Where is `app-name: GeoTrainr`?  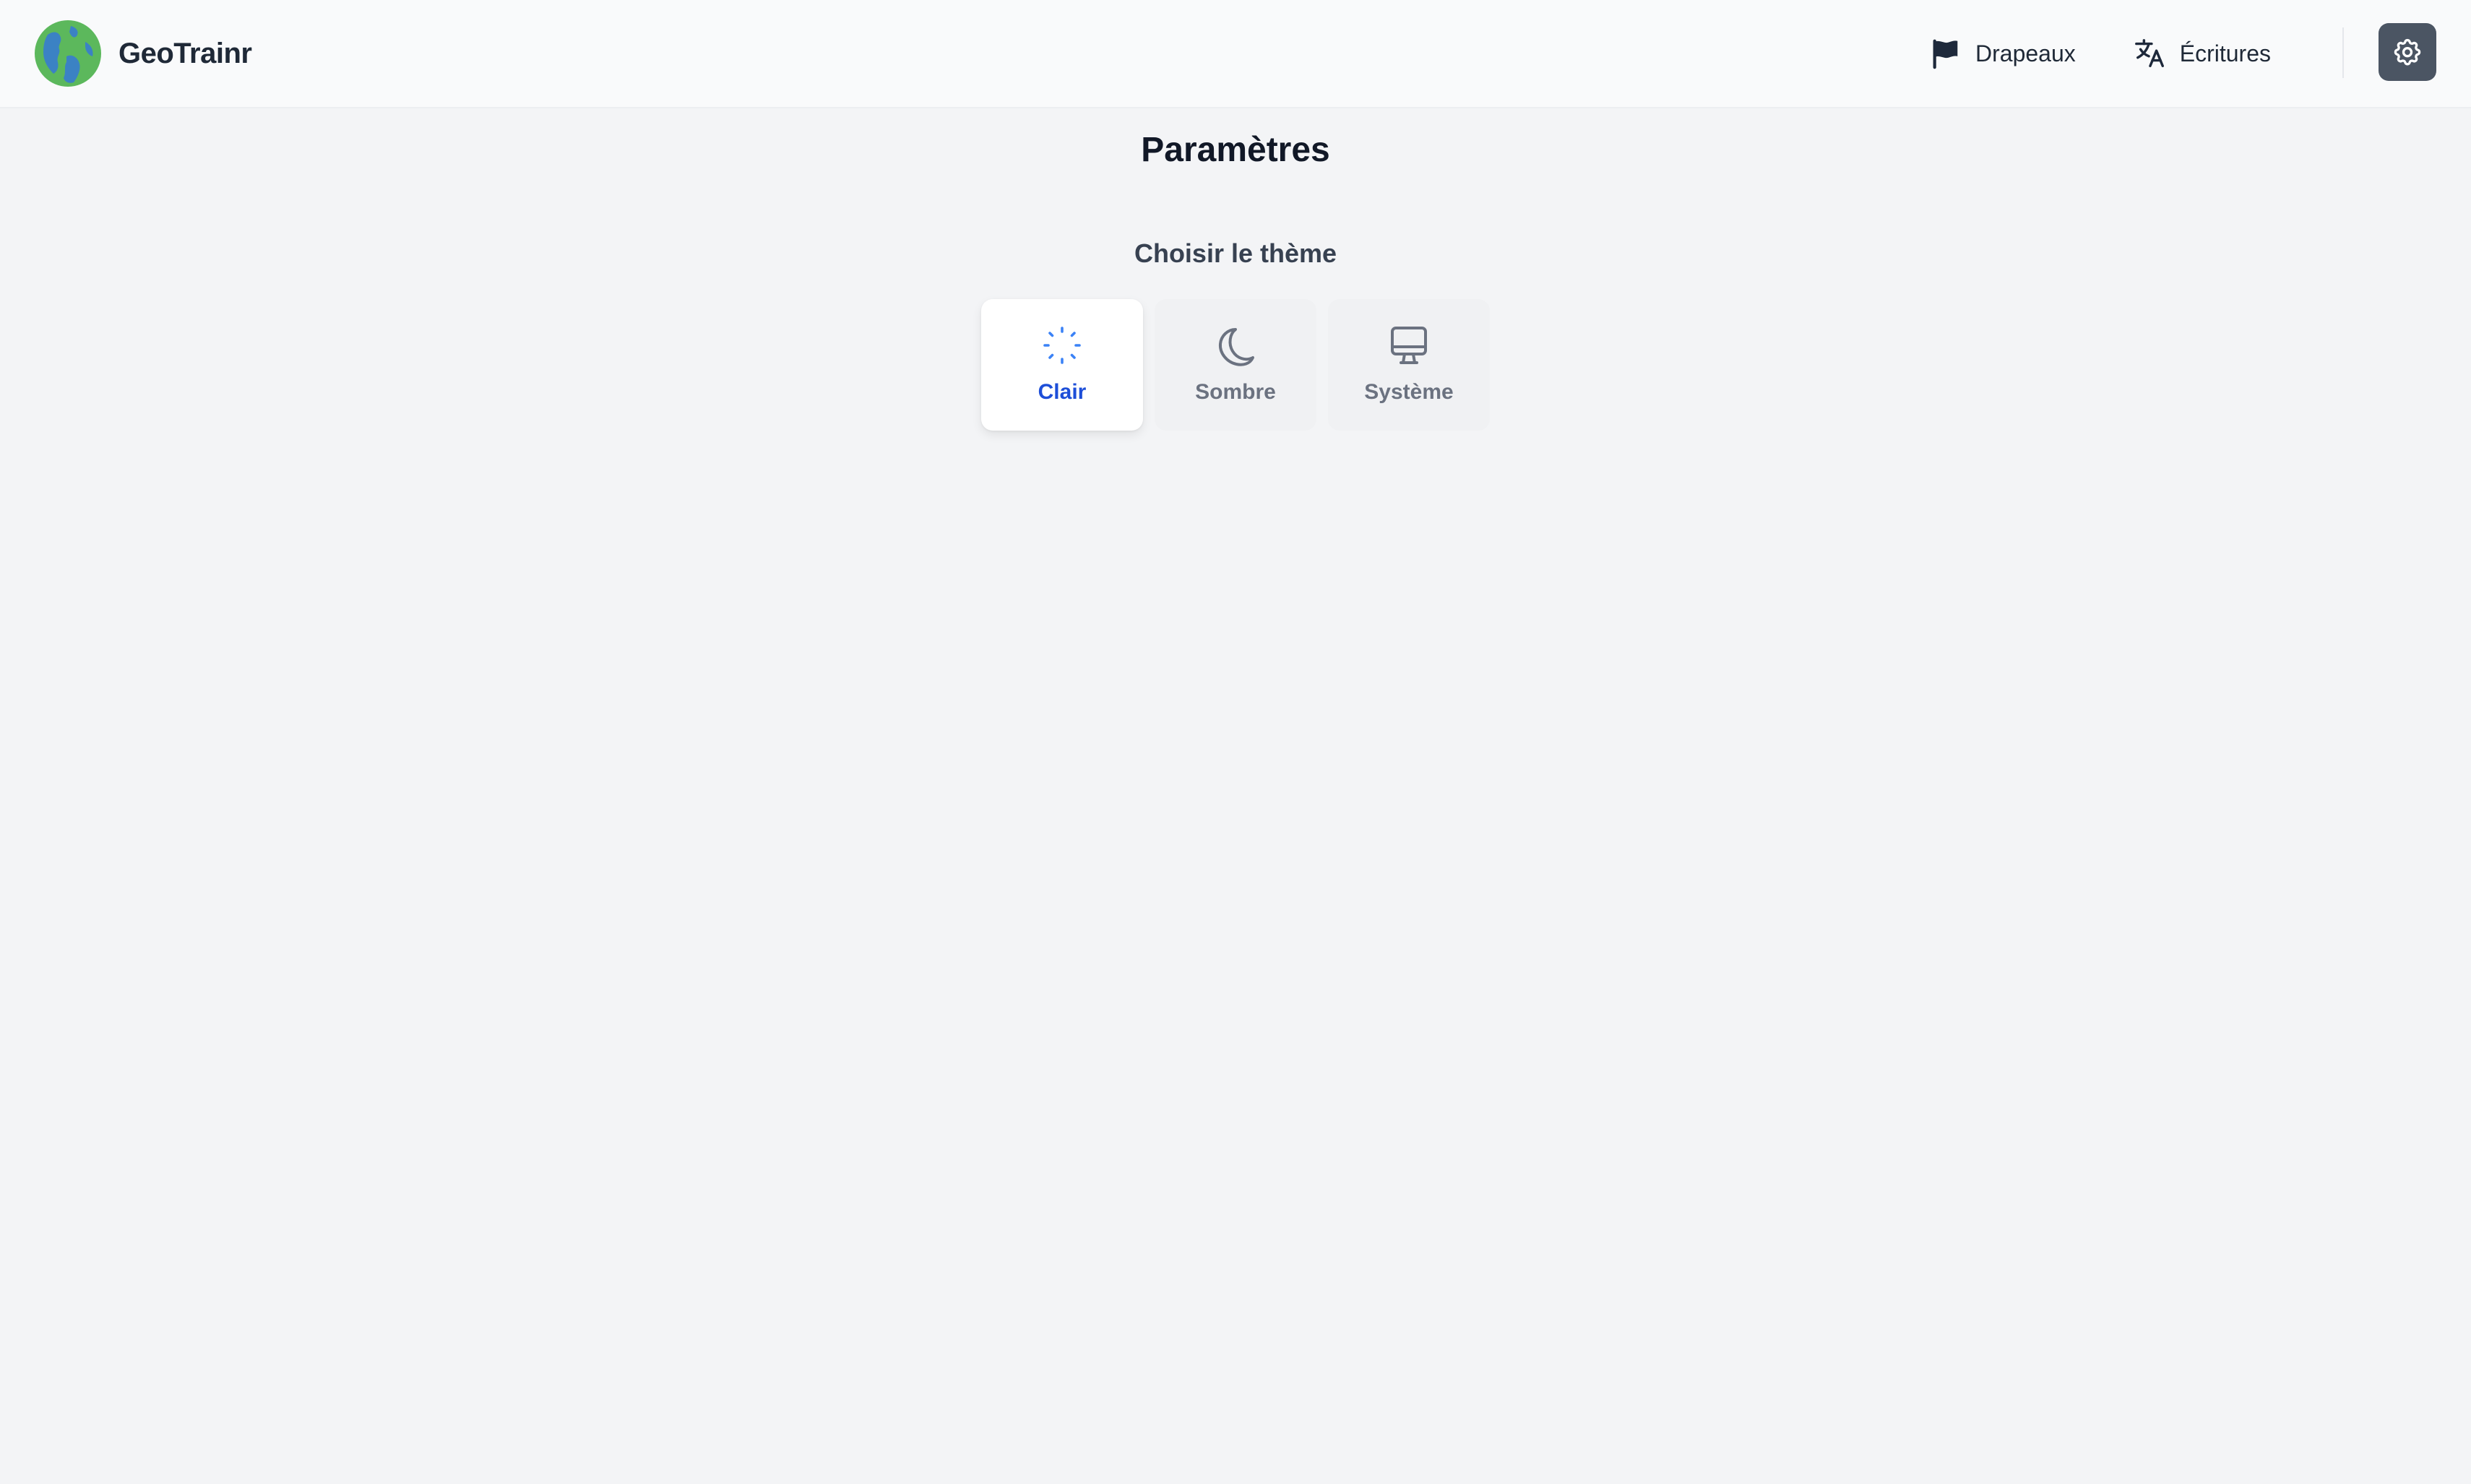
app-name: GeoTrainr is located at coordinates (185, 53).